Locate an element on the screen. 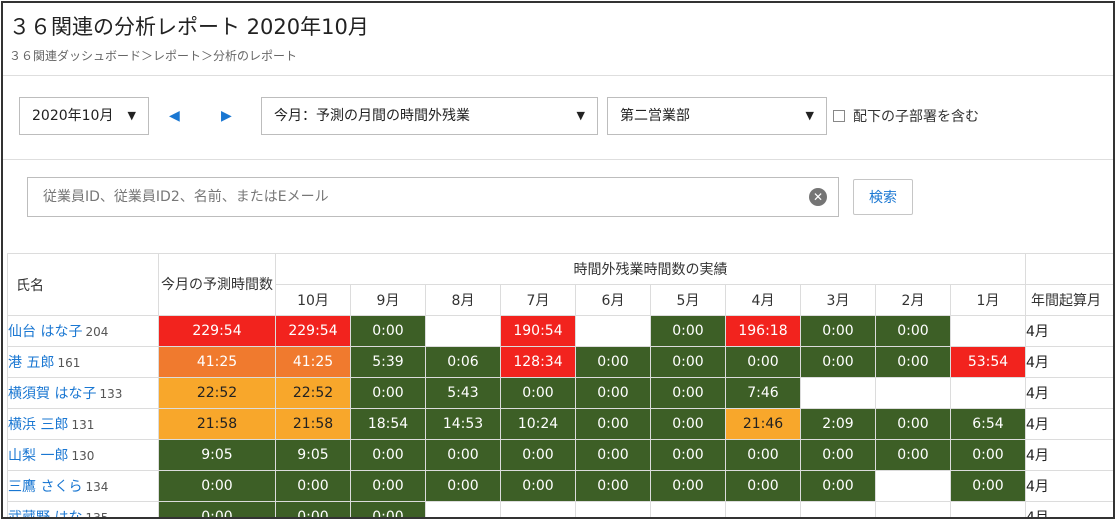 Image resolution: width=1120 pixels, height=522 pixels. forecast-hours-cell: 21:58 is located at coordinates (217, 424).